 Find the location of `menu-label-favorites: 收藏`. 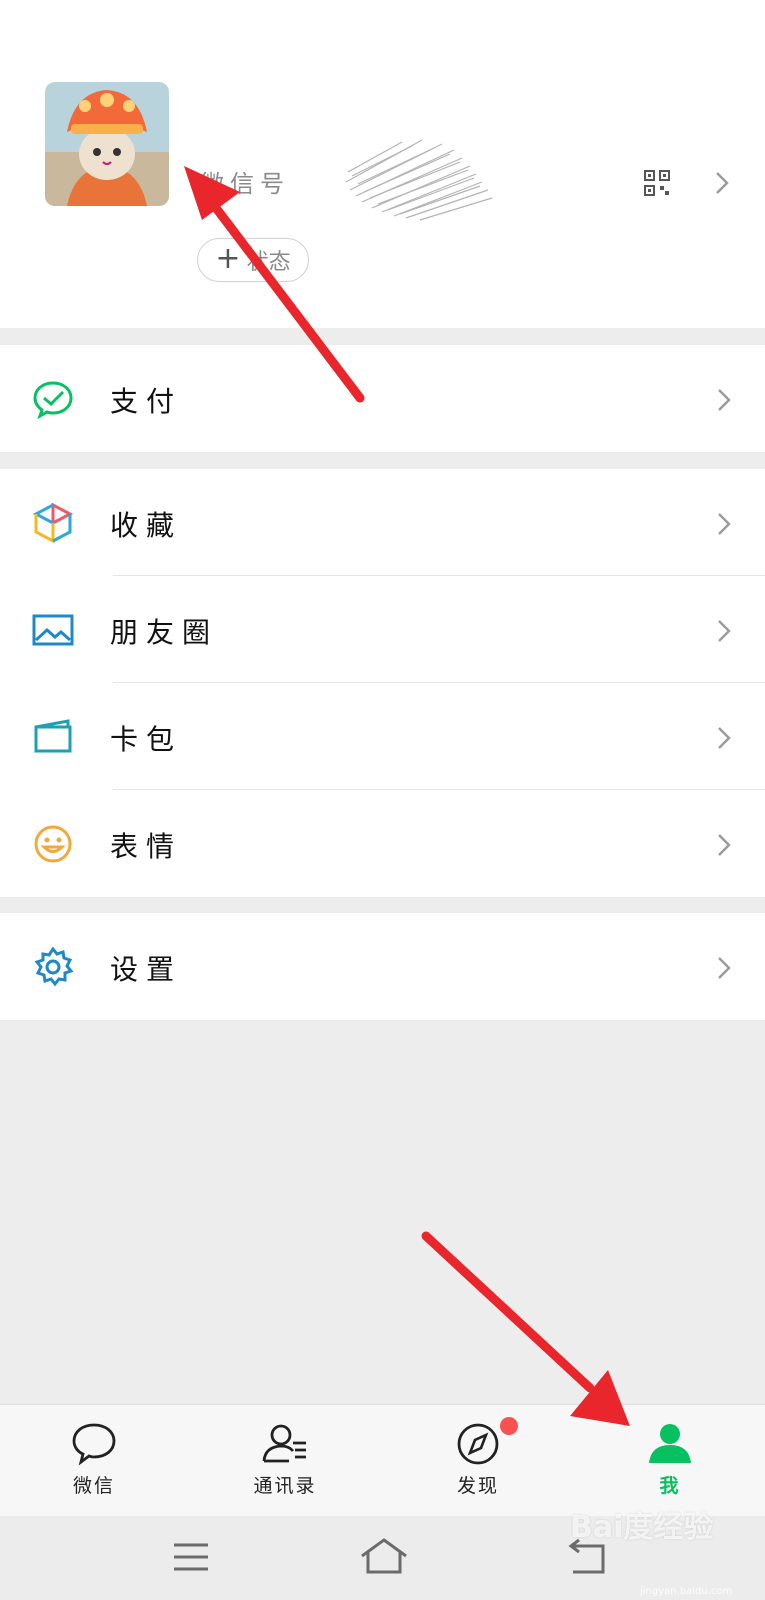

menu-label-favorites: 收藏 is located at coordinates (146, 525).